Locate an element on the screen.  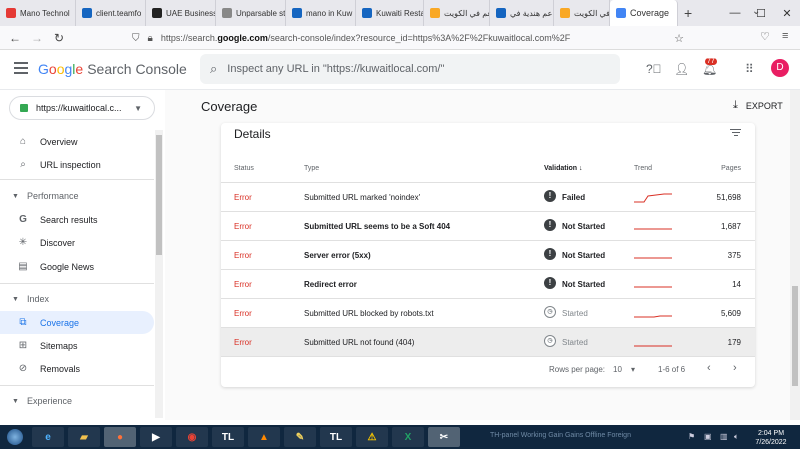
sidebar-item-removals: ⊘ Removals is located at coordinates (77, 368).